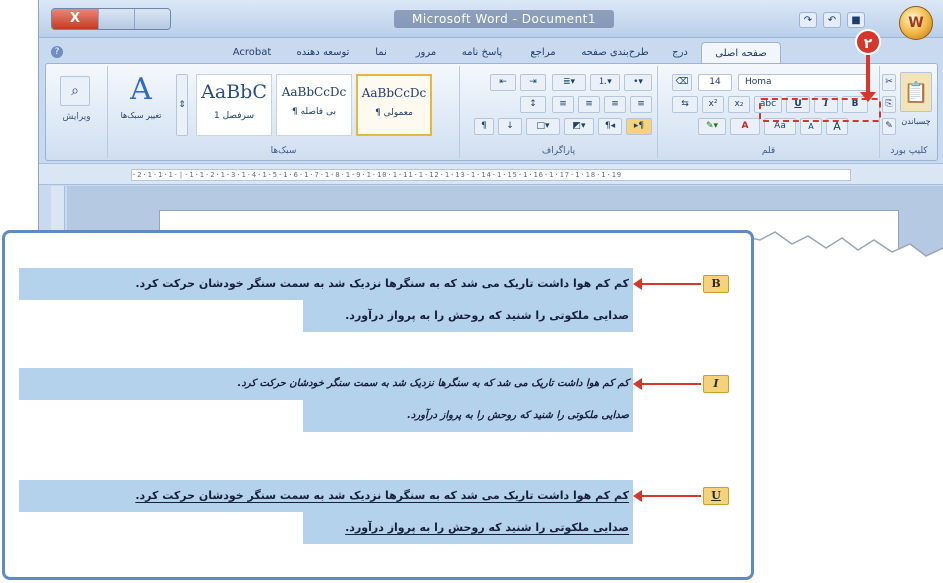  I want to click on bold-marker: B, so click(716, 284).